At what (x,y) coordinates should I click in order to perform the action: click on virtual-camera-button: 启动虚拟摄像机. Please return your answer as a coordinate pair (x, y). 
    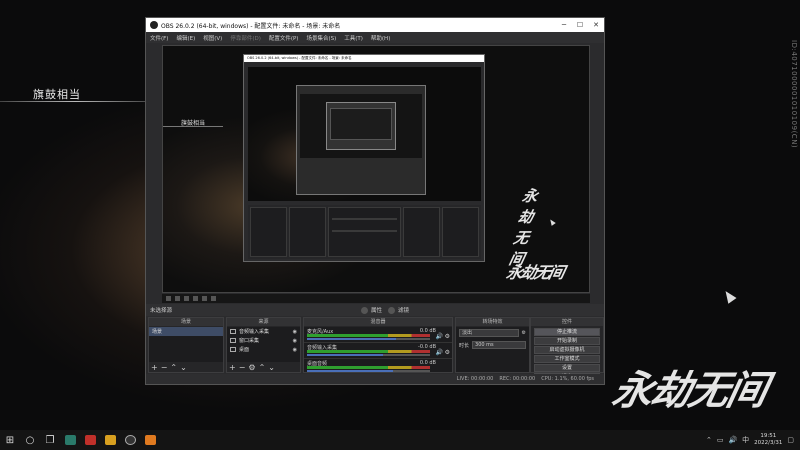
    Looking at the image, I should click on (567, 350).